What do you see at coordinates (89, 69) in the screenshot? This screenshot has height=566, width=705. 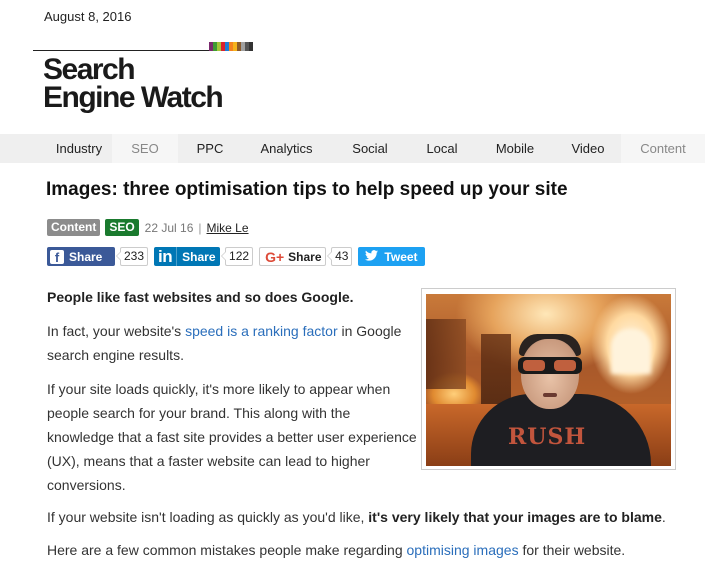 I see `logo-line-1: Search` at bounding box center [89, 69].